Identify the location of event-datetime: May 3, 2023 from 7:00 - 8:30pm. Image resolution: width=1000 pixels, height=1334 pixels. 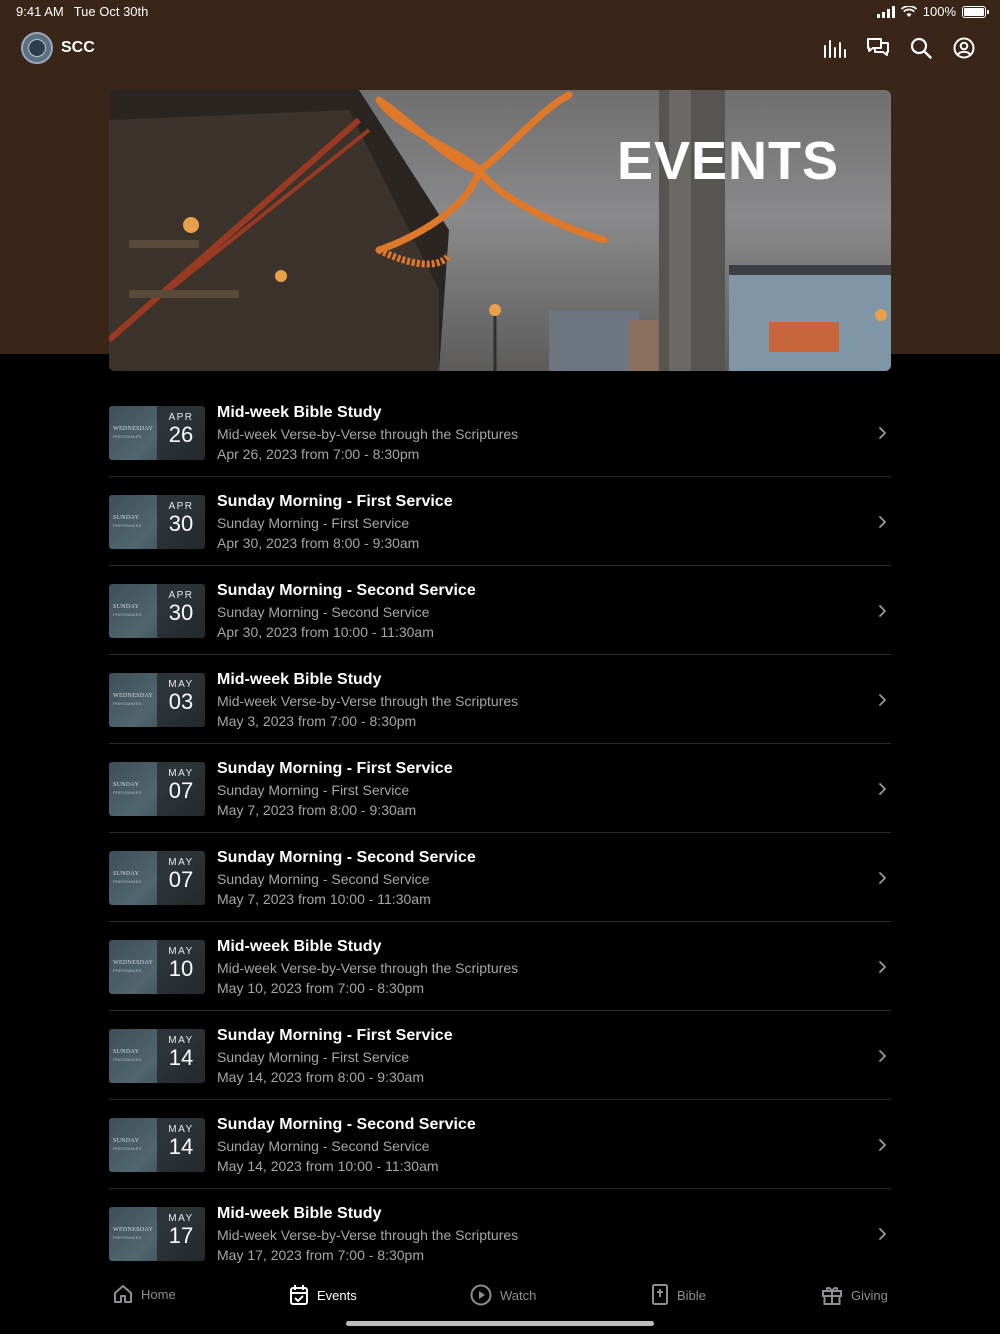
(317, 721).